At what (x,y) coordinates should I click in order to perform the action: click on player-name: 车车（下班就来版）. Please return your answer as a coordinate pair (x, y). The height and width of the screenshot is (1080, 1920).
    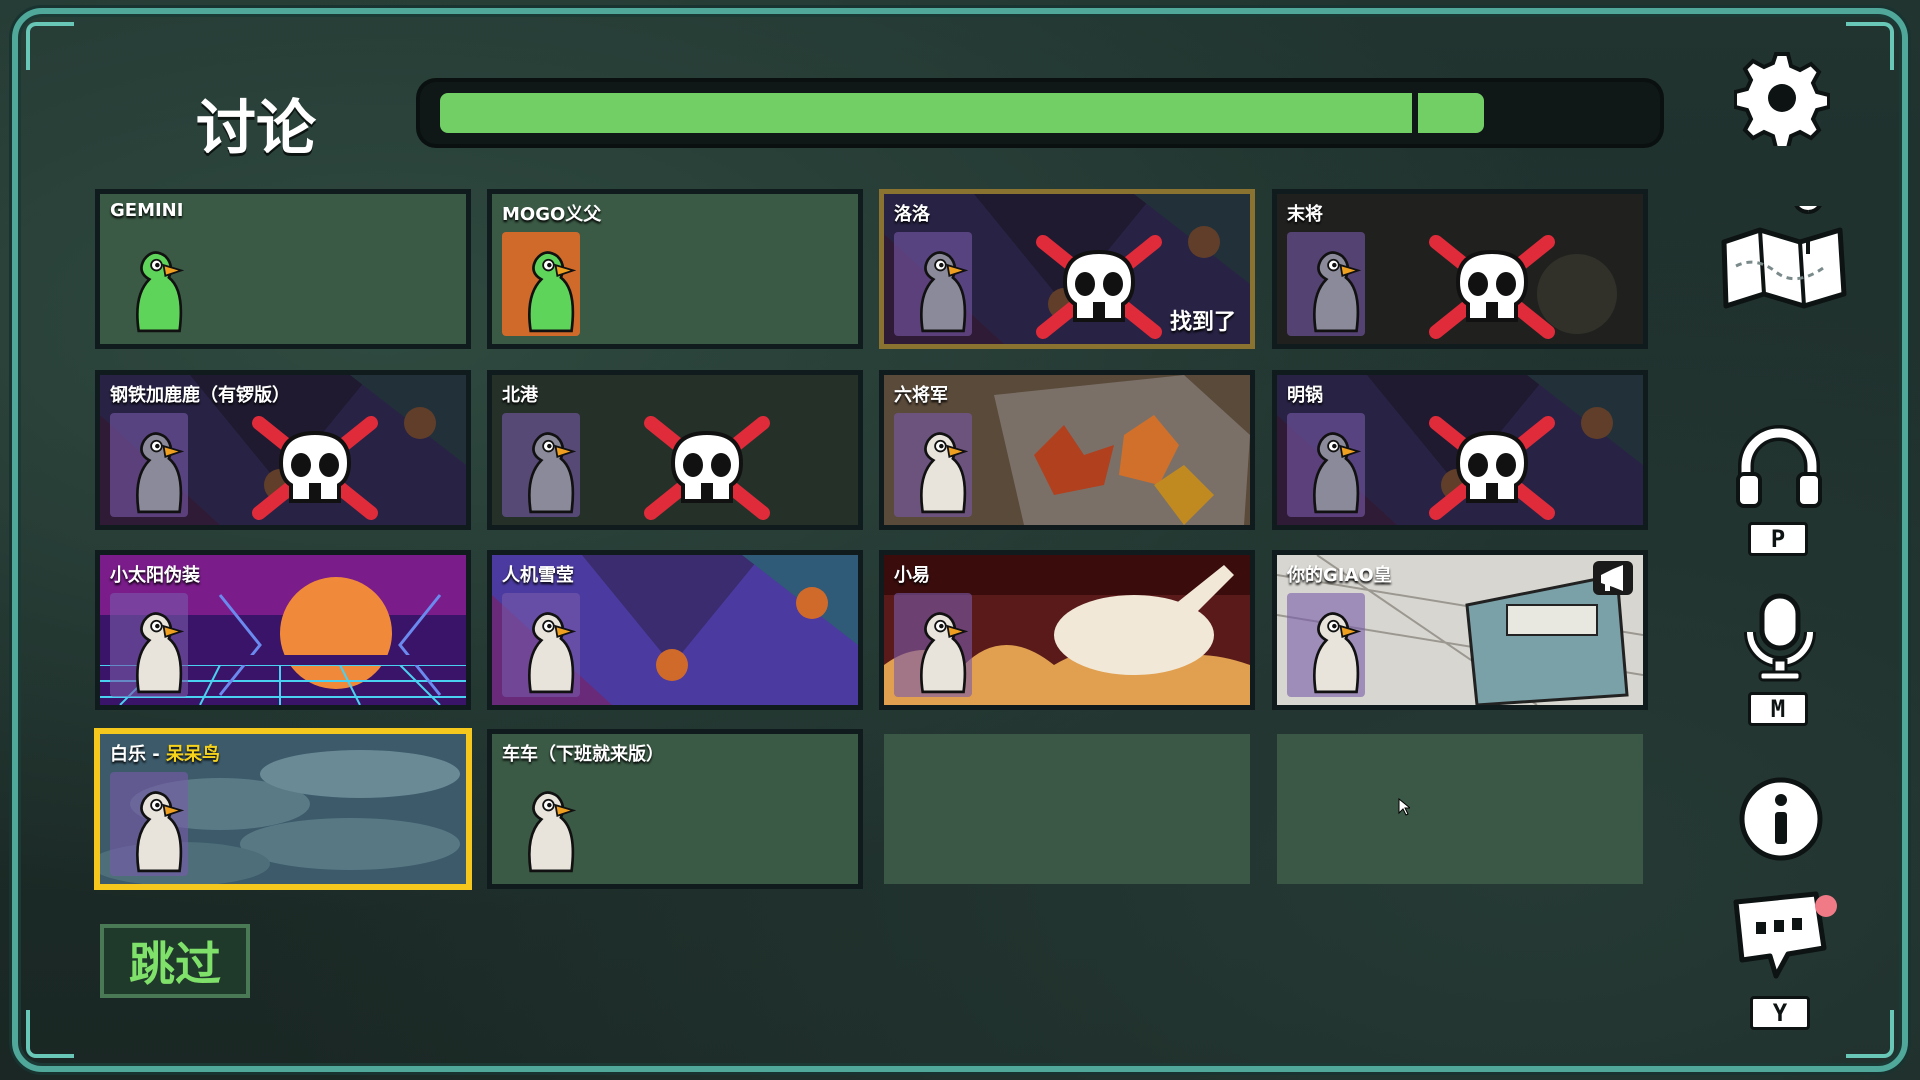
    Looking at the image, I should click on (583, 754).